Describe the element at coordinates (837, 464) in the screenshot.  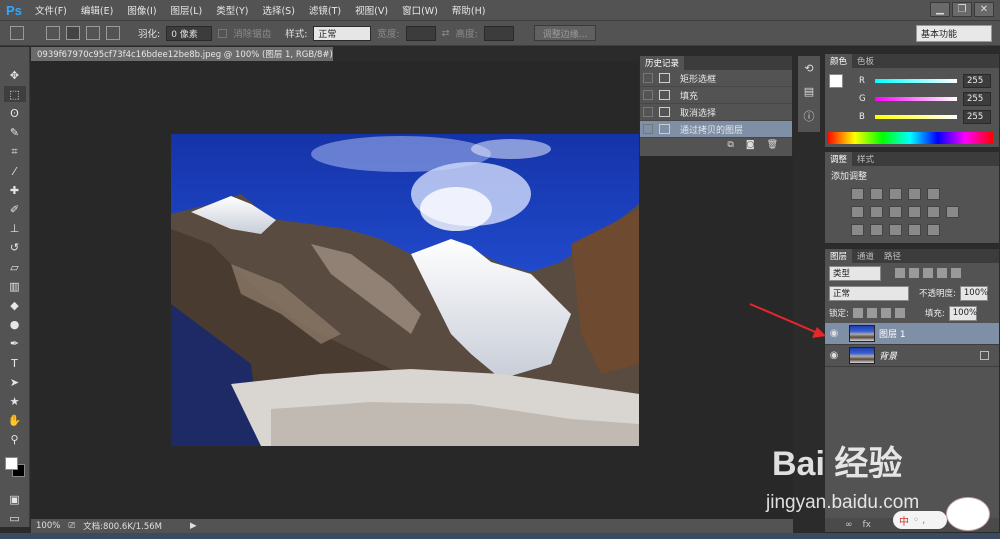
I see `watermark-brand: Bai 经验` at that location.